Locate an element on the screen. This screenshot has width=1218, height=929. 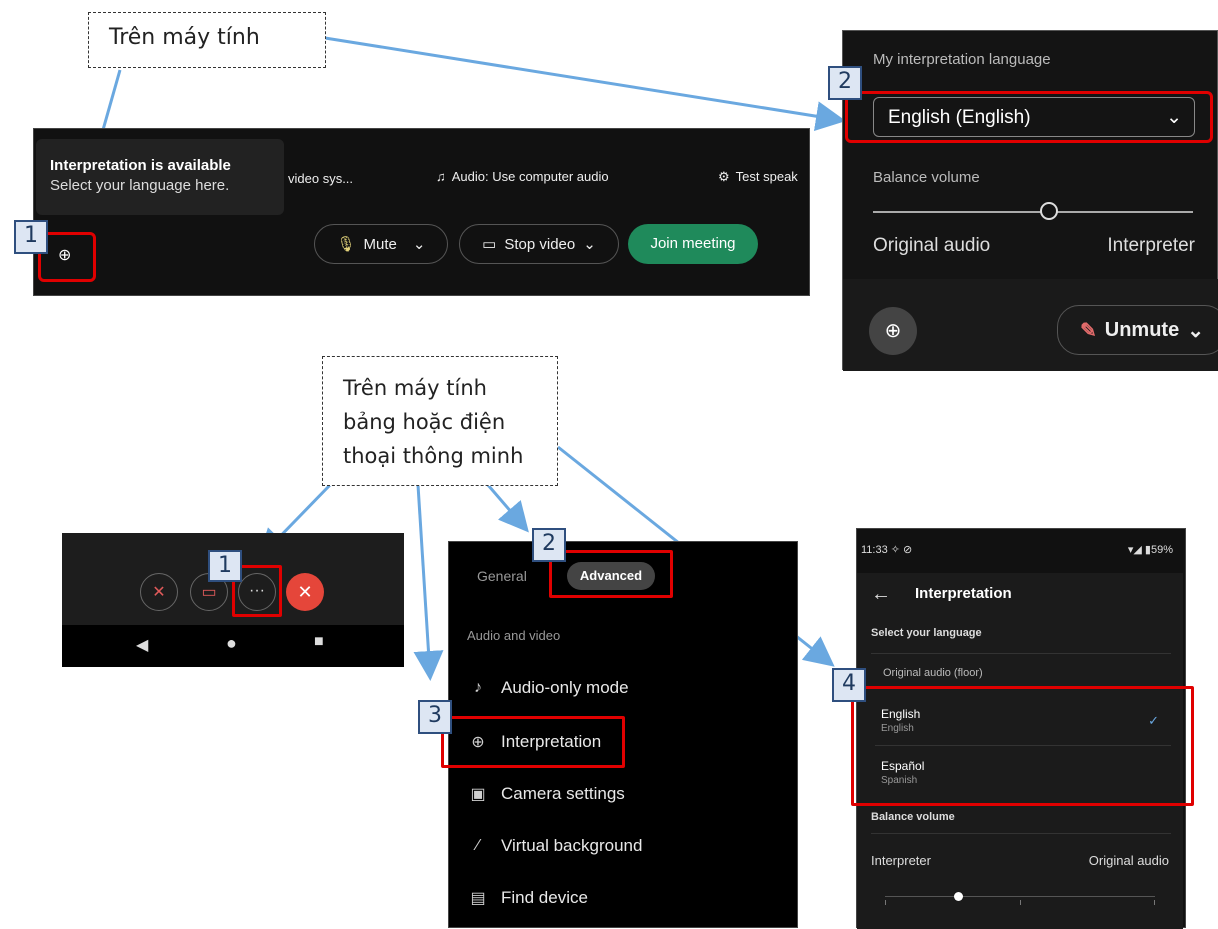
menu-item-label: Audio-only mode is located at coordinates (565, 687).